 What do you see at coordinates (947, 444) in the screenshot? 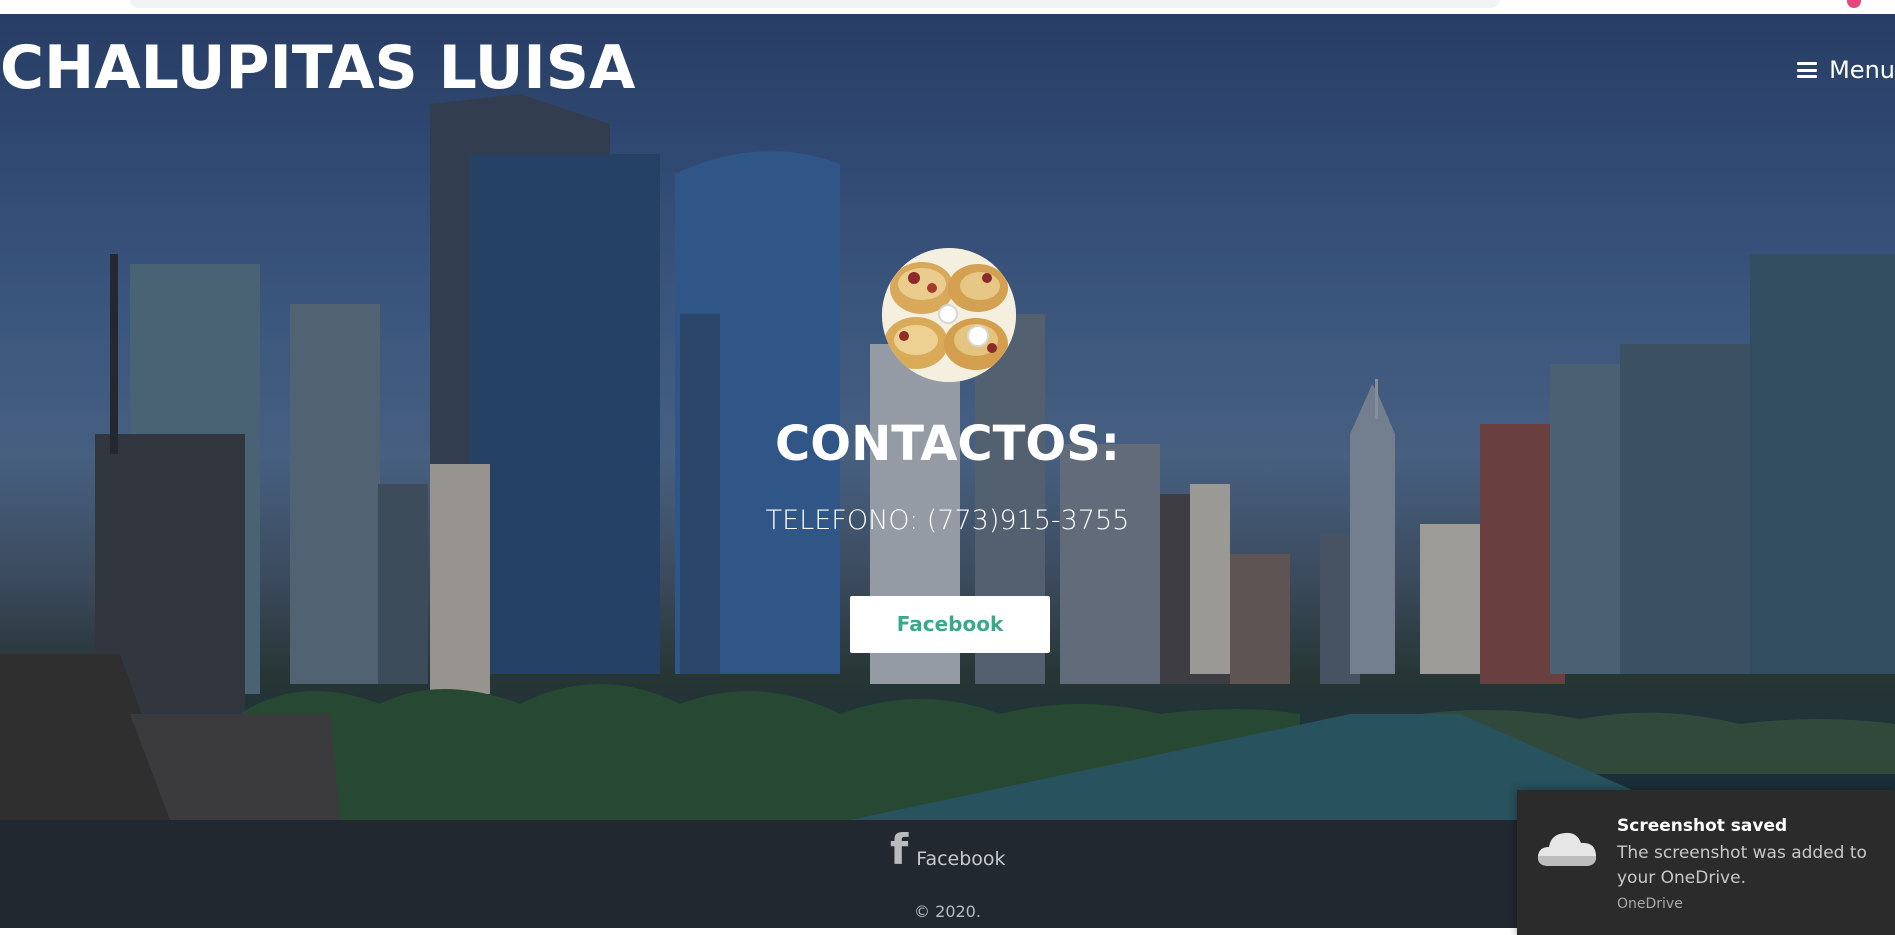
I see `contact-title: CONTACTOS:` at bounding box center [947, 444].